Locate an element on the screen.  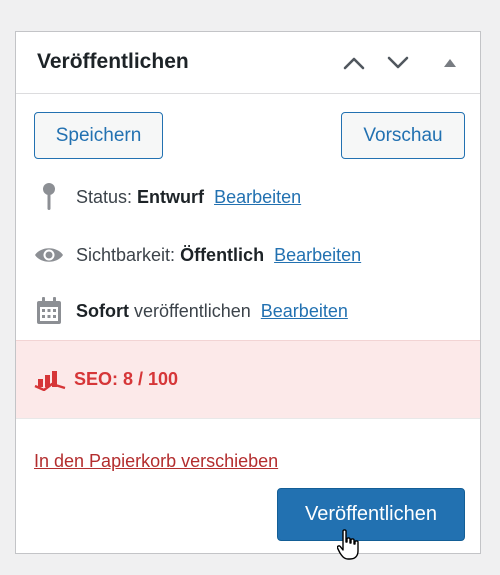
move-to-trash-link: In den Papierkorb verschieben is located at coordinates (156, 461).